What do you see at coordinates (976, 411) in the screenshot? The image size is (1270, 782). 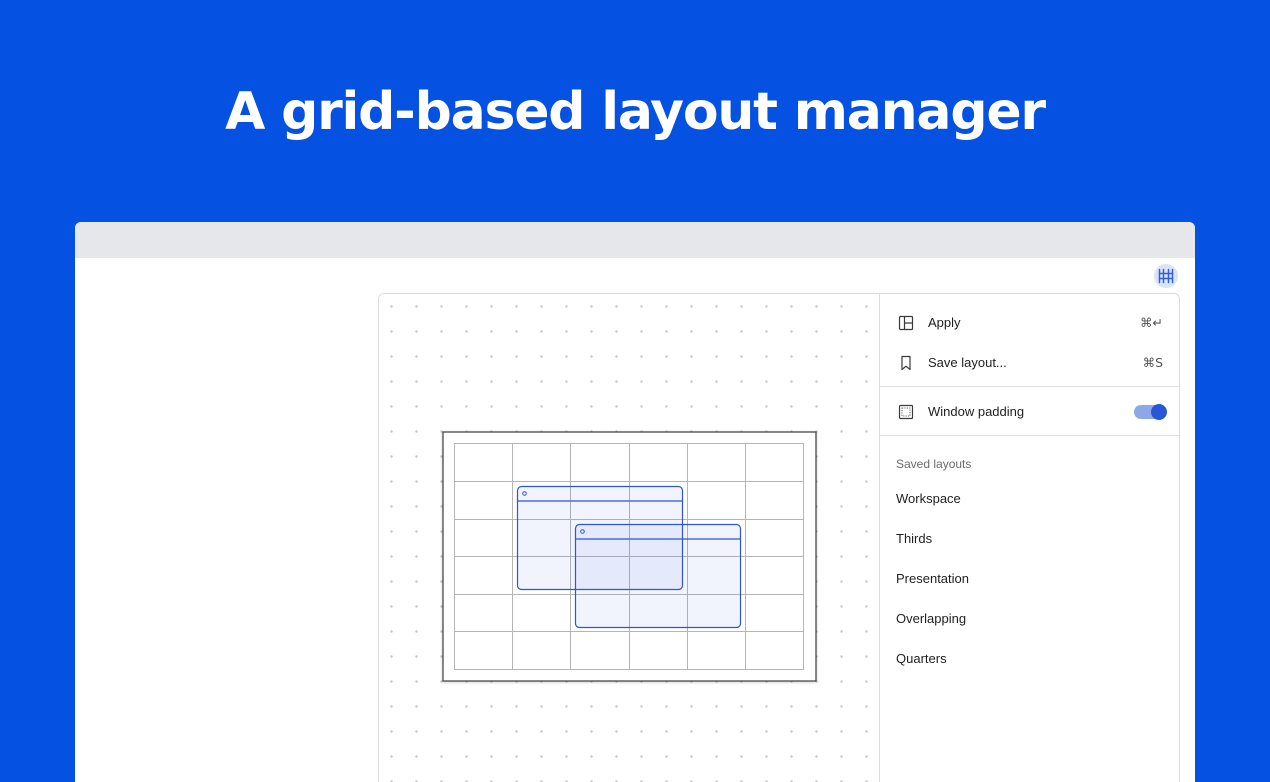 I see `window-padding-label: Window padding` at bounding box center [976, 411].